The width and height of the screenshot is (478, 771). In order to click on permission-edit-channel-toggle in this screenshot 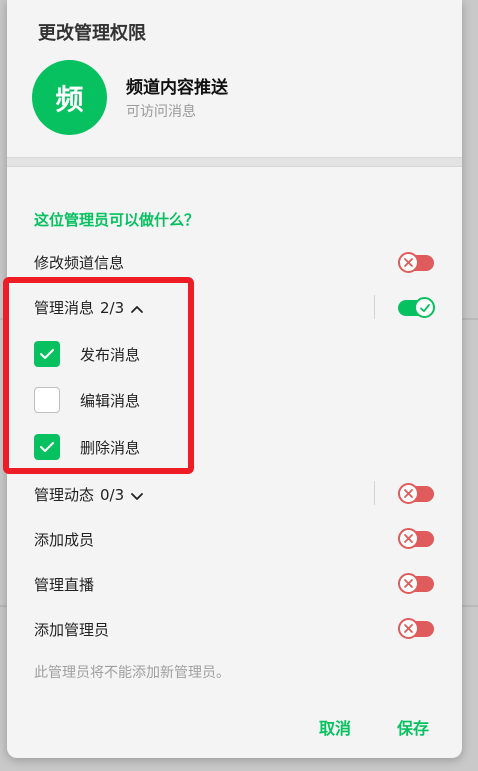, I will do `click(416, 262)`.